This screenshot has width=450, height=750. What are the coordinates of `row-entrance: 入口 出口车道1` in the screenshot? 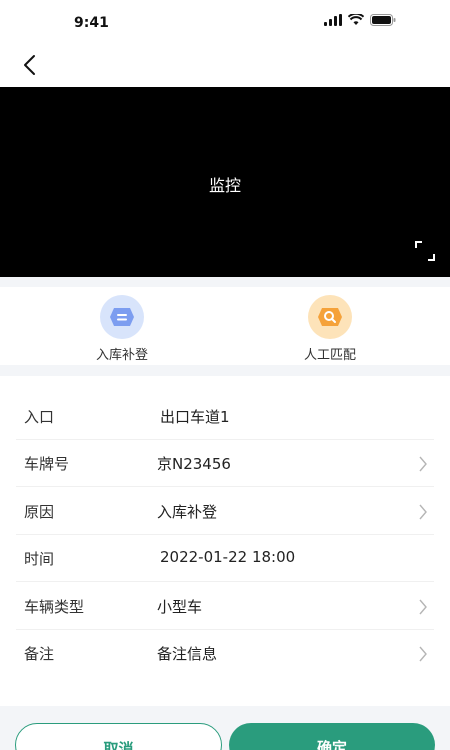 It's located at (225, 416).